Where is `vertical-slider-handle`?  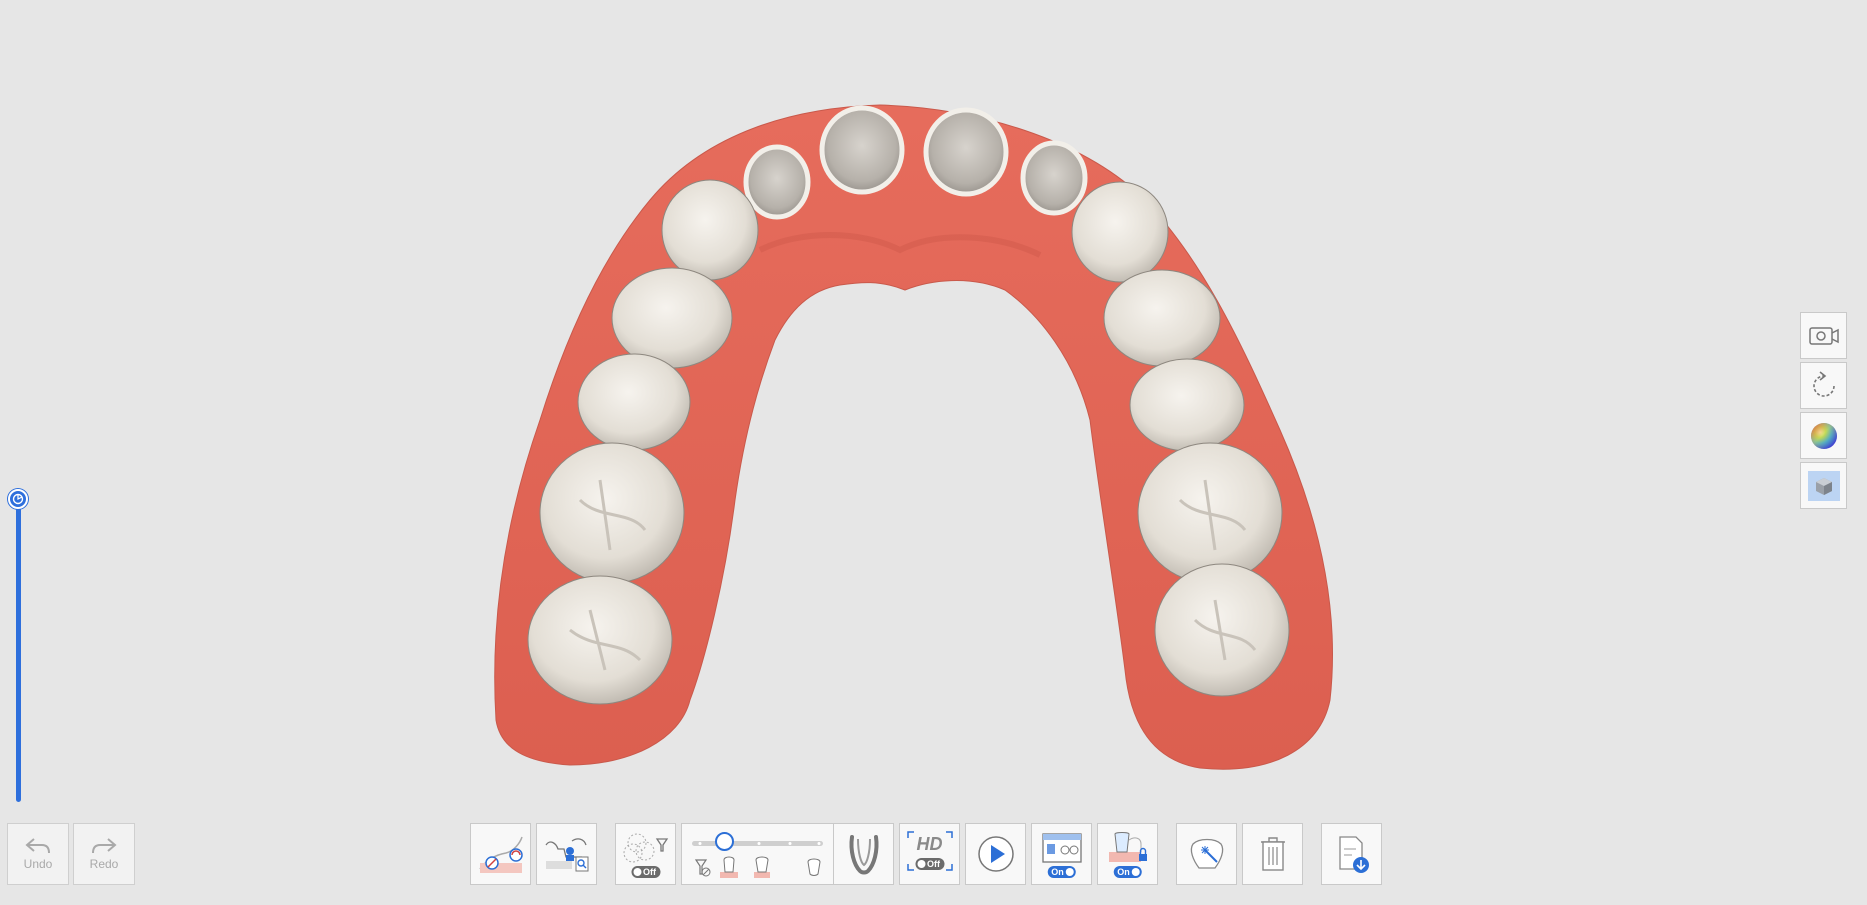 vertical-slider-handle is located at coordinates (18, 499).